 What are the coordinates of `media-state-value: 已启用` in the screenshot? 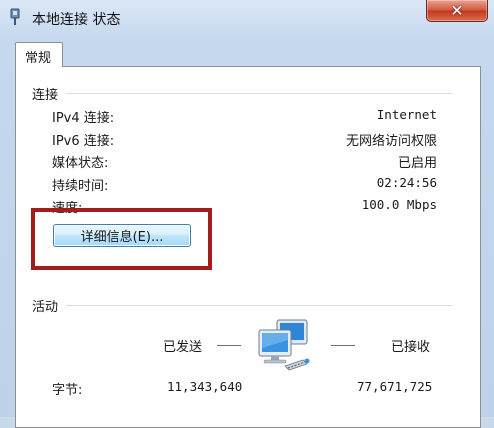 It's located at (417, 163).